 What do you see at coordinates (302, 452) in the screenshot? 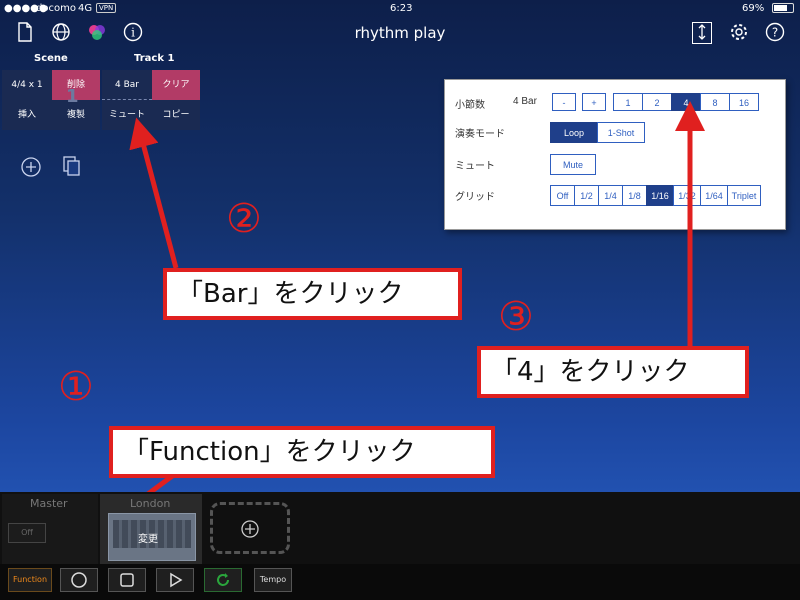
I see `step1-callout: 「Function」をクリック` at bounding box center [302, 452].